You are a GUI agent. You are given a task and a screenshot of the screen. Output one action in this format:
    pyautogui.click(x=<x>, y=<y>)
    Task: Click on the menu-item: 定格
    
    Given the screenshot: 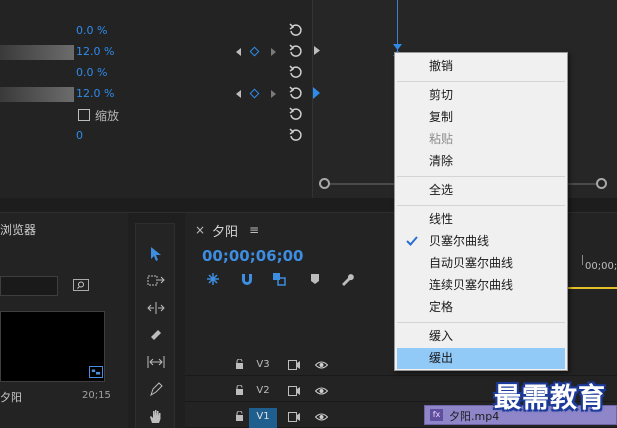 What is the action you would take?
    pyautogui.click(x=481, y=307)
    